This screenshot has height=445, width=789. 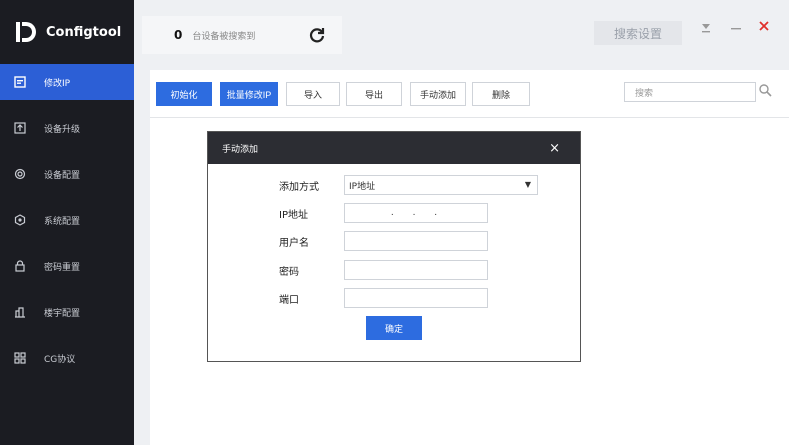 I want to click on sidebar-item-system-config: 系统配置, so click(x=67, y=220).